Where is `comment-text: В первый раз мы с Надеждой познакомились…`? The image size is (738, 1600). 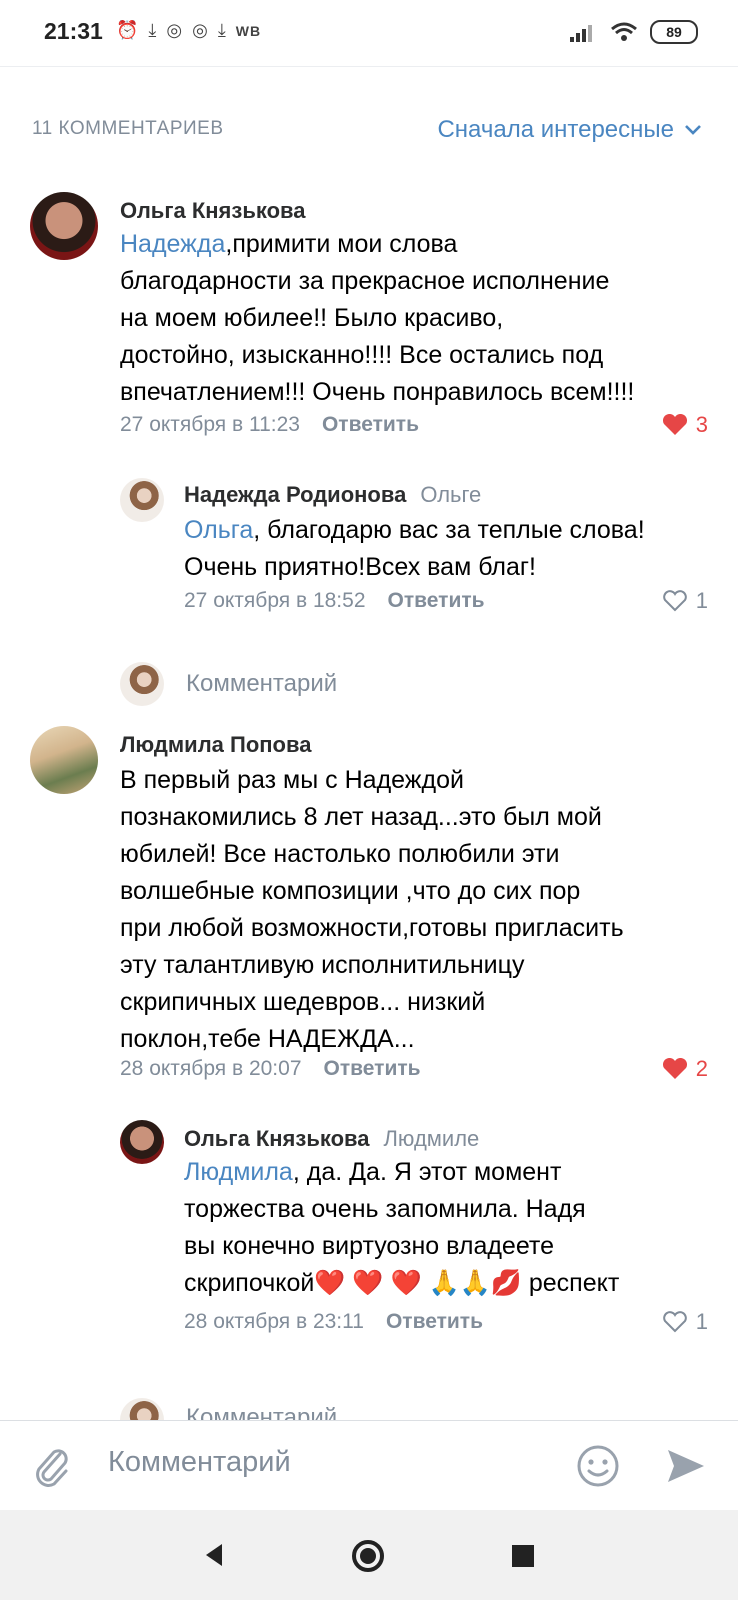 comment-text: В первый раз мы с Надеждой познакомились… is located at coordinates (372, 909).